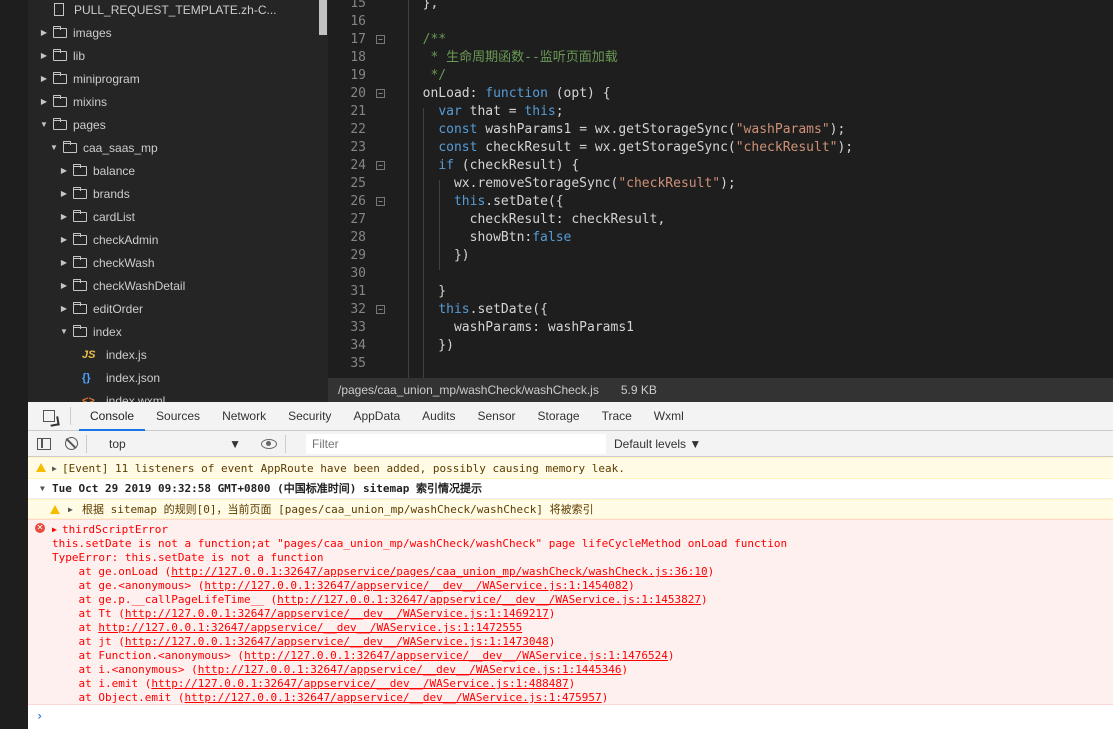 This screenshot has width=1113, height=729. Describe the element at coordinates (39, 716) in the screenshot. I see `console-prompt-icon: ›` at that location.